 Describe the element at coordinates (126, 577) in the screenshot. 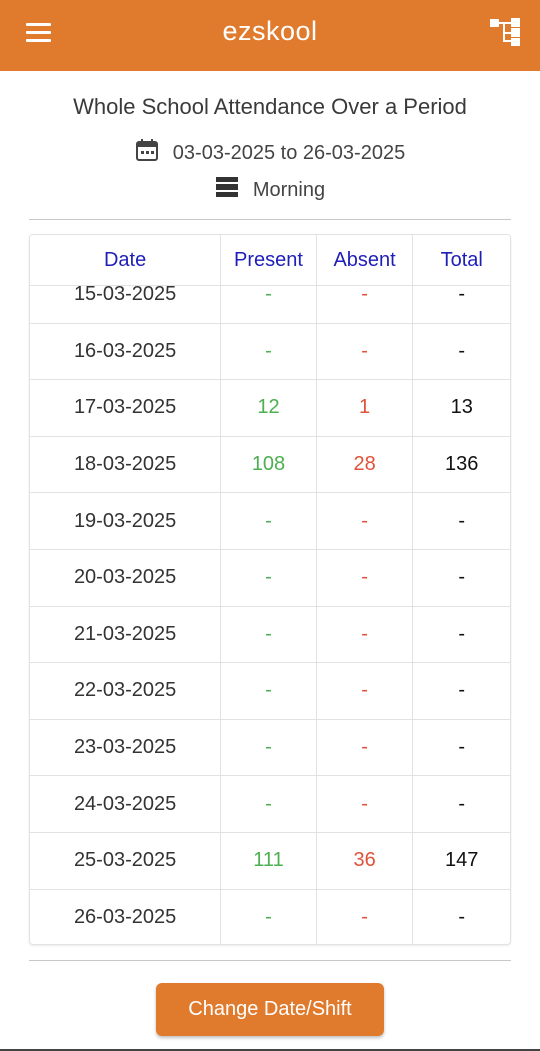

I see `date-cell: 20-03-2025` at that location.